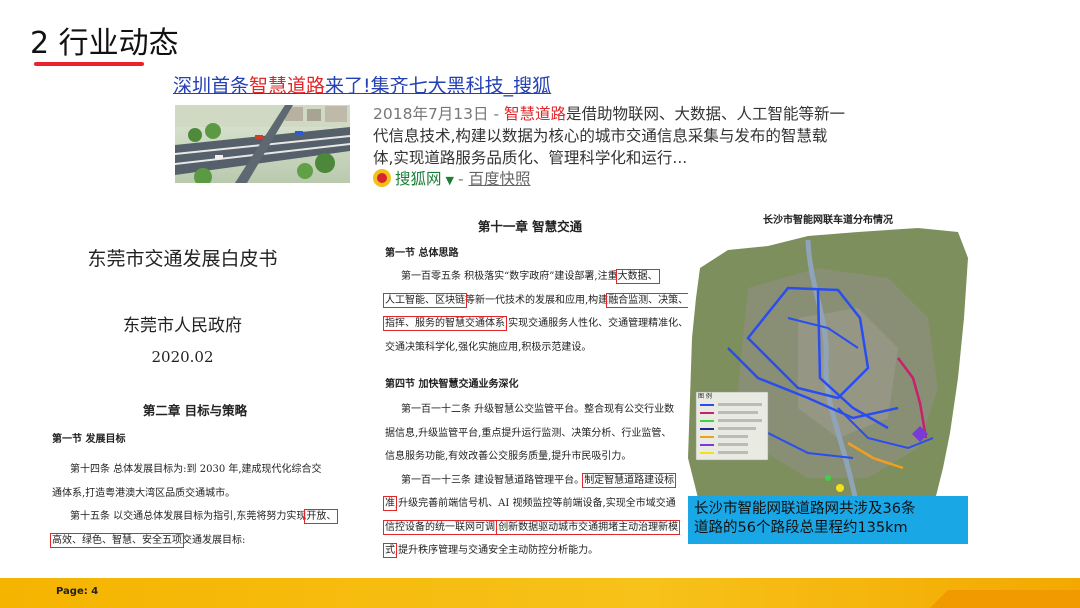  Describe the element at coordinates (488, 347) in the screenshot. I see `paragraph-line: 交通决策科学化,强化实施应用,积极示范建设。` at that location.